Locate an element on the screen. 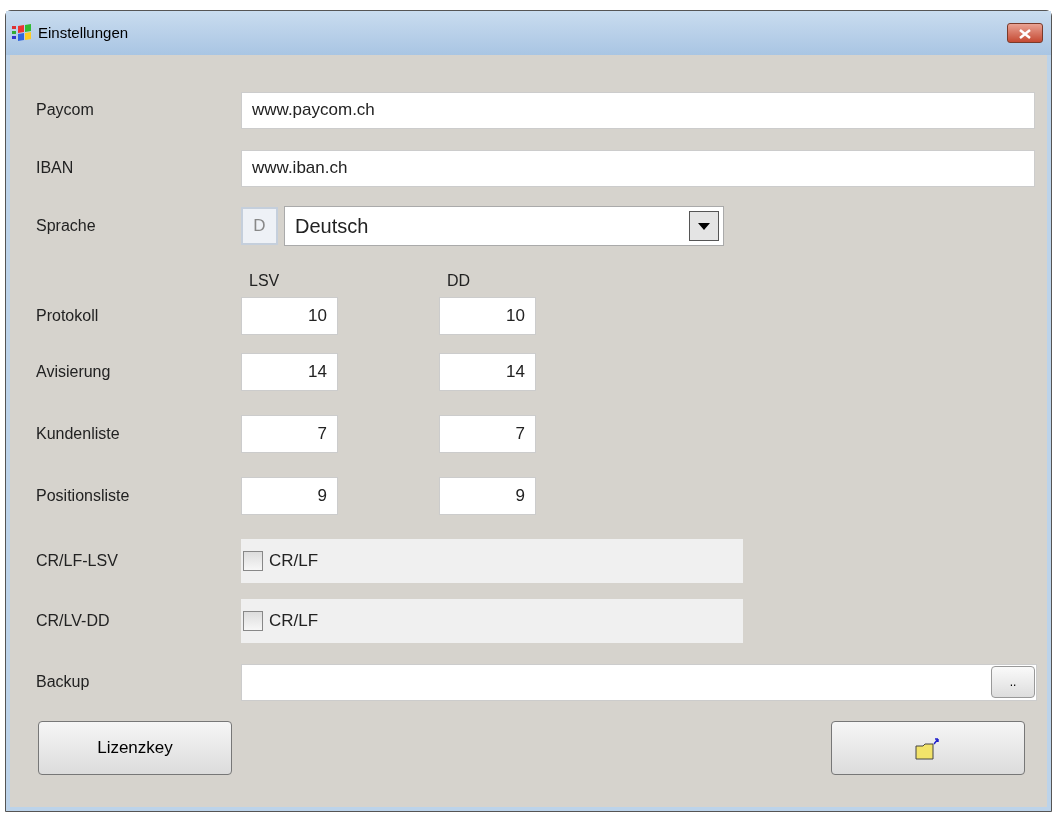 The height and width of the screenshot is (825, 1056). field-label: IBAN is located at coordinates (55, 168).